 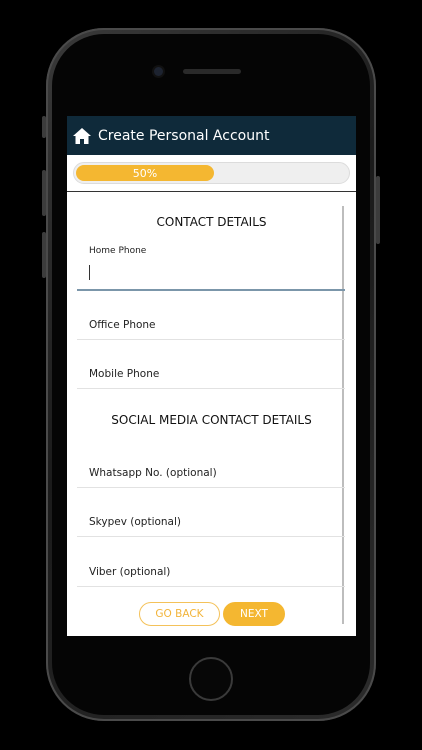 What do you see at coordinates (212, 71) in the screenshot?
I see `earpiece-speaker` at bounding box center [212, 71].